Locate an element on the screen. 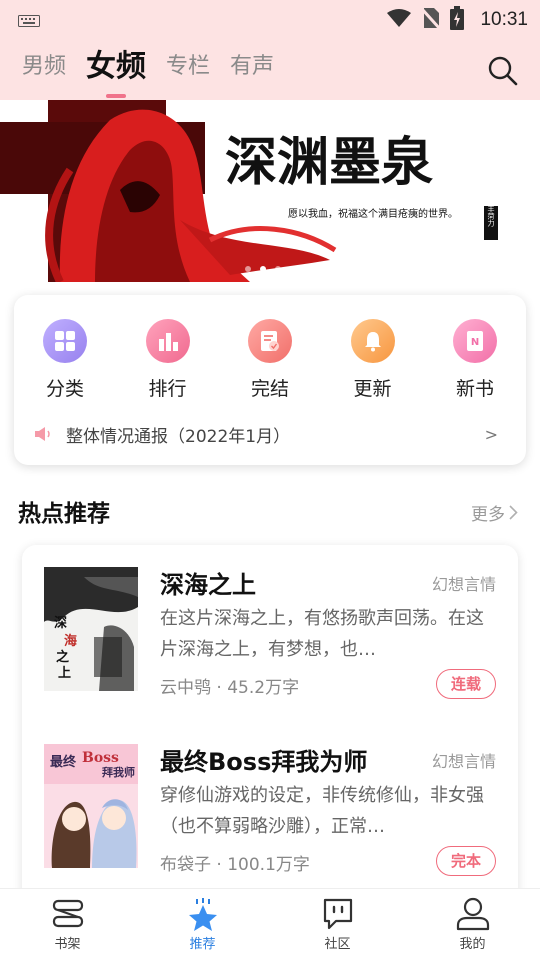 Image resolution: width=540 pixels, height=960 pixels. menu-ranking-label: 排行 is located at coordinates (167, 389).